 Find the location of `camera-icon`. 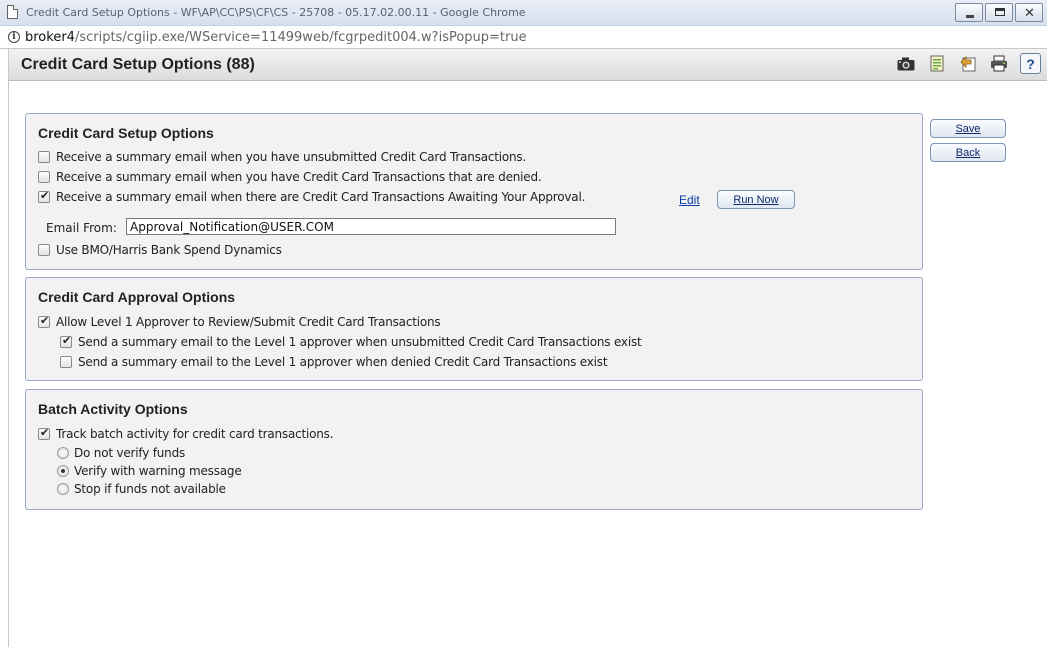

camera-icon is located at coordinates (905, 63).